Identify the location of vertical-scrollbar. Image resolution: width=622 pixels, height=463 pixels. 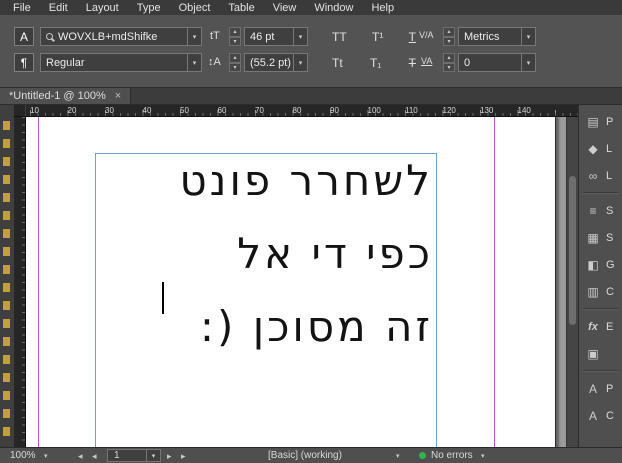
(572, 282).